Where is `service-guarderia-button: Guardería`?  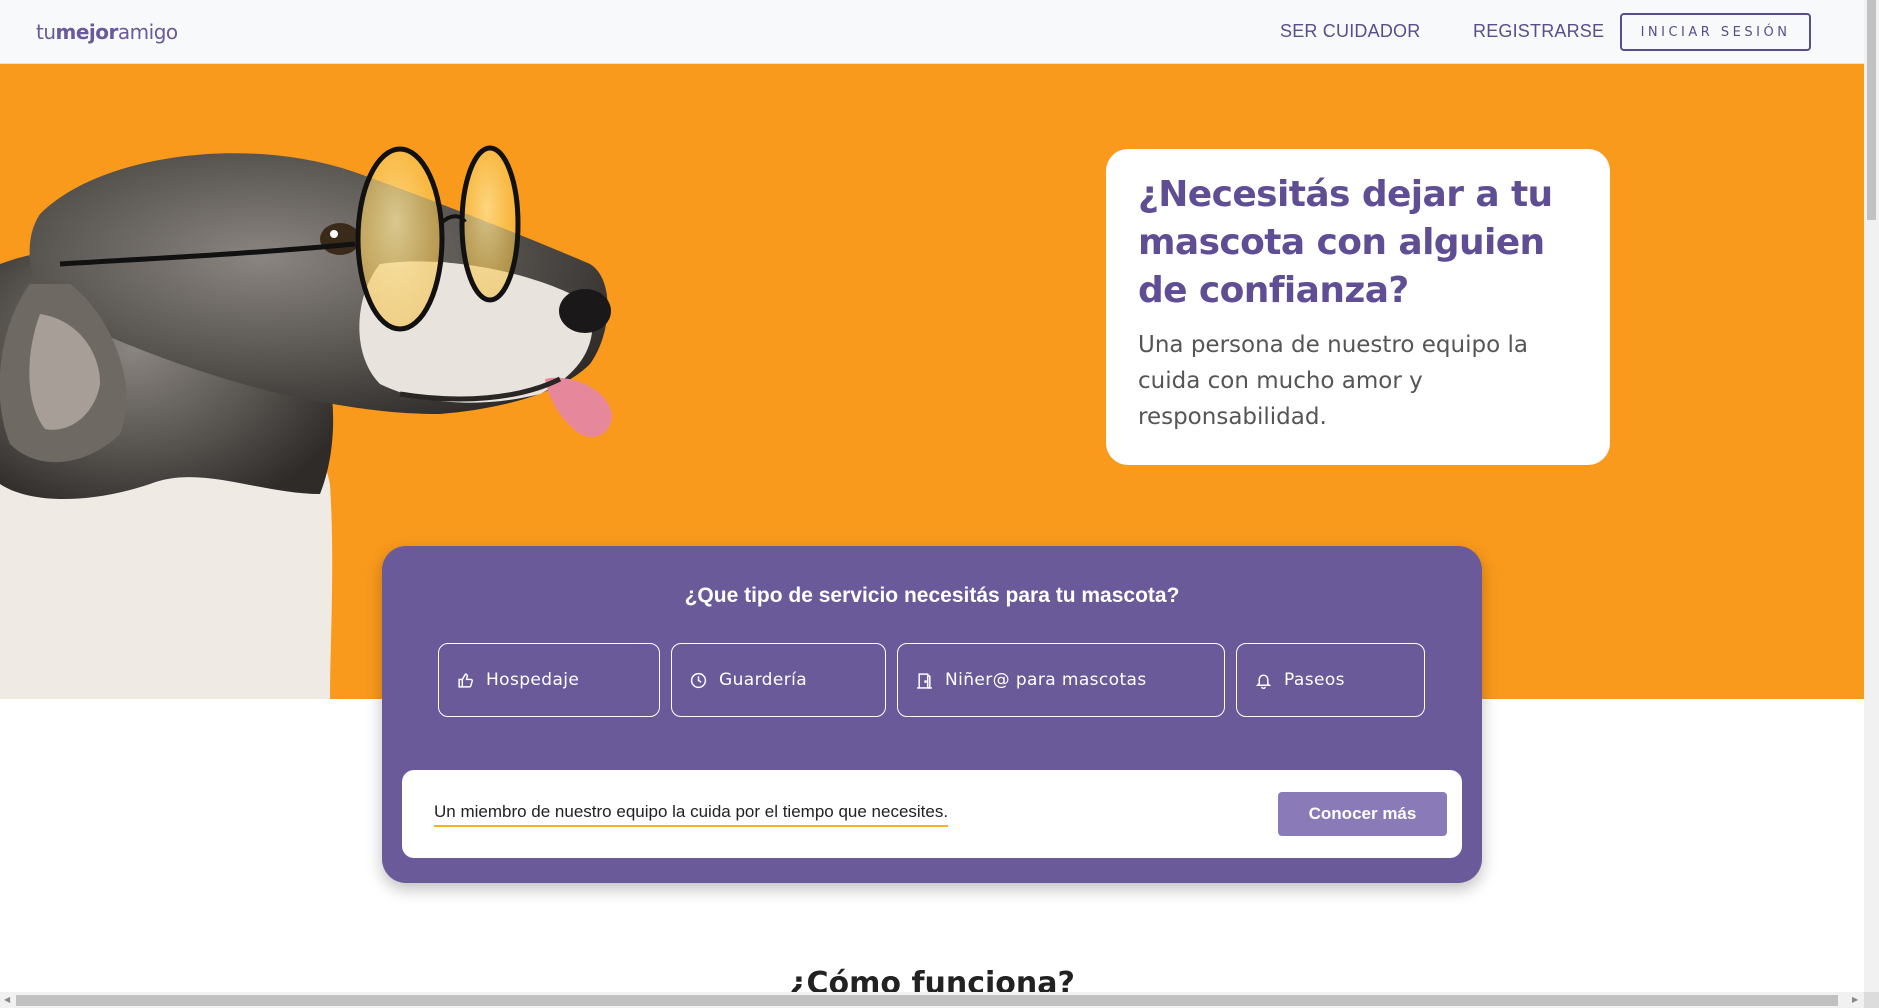
service-guarderia-button: Guardería is located at coordinates (778, 680).